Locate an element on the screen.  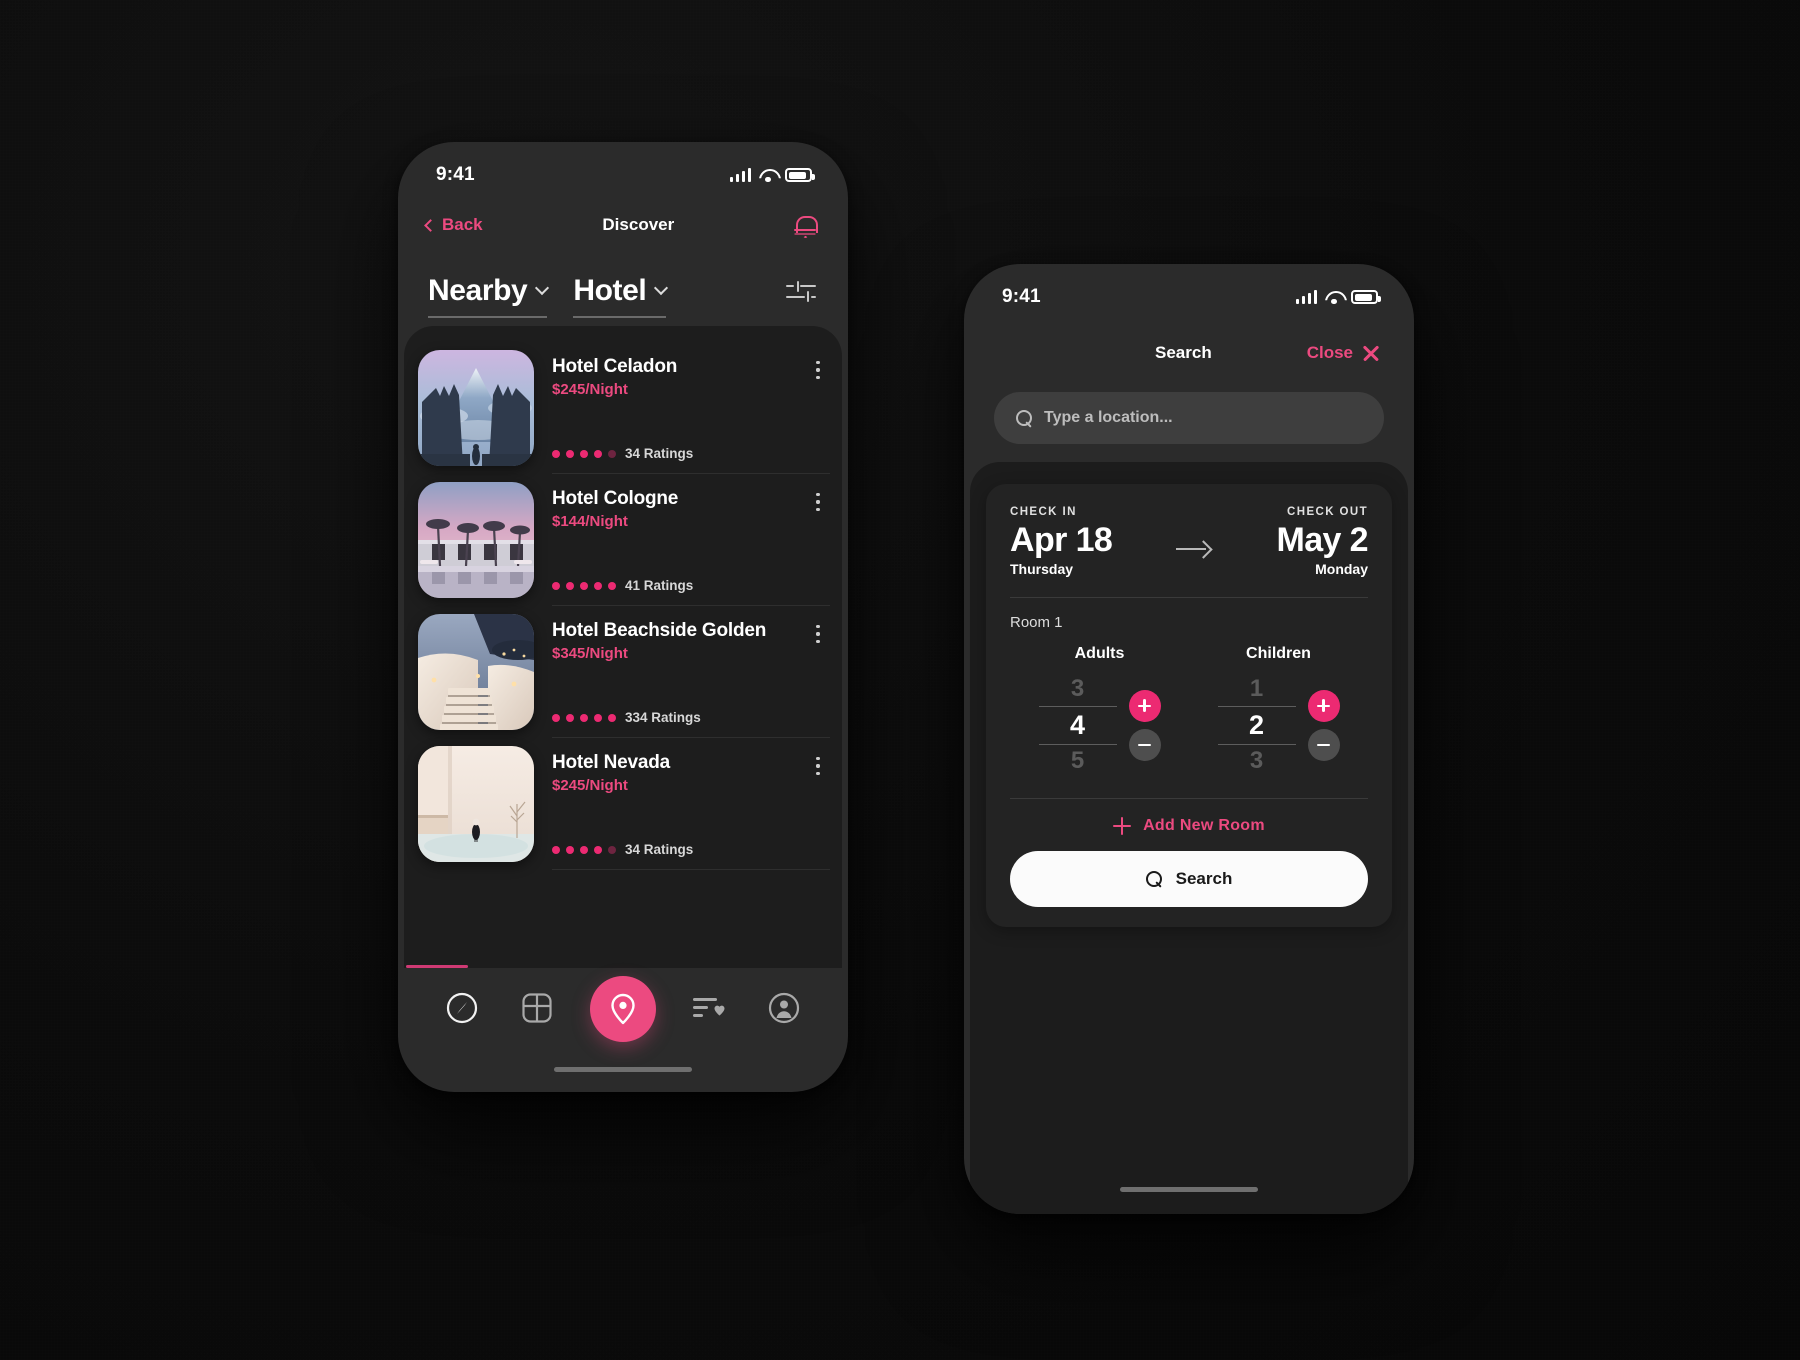
sliders-icon is located at coordinates (801, 293).